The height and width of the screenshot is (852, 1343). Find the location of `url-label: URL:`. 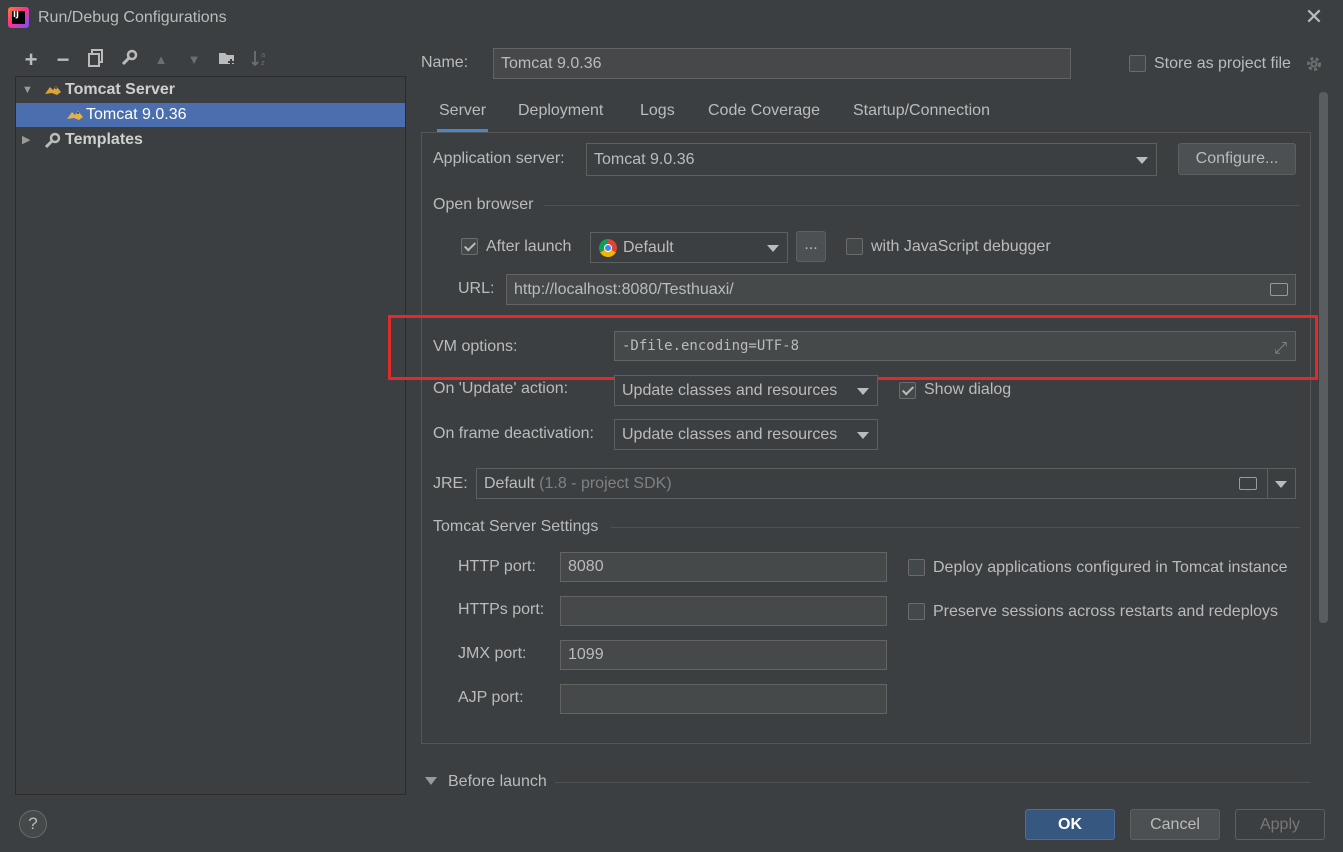

url-label: URL: is located at coordinates (476, 288).